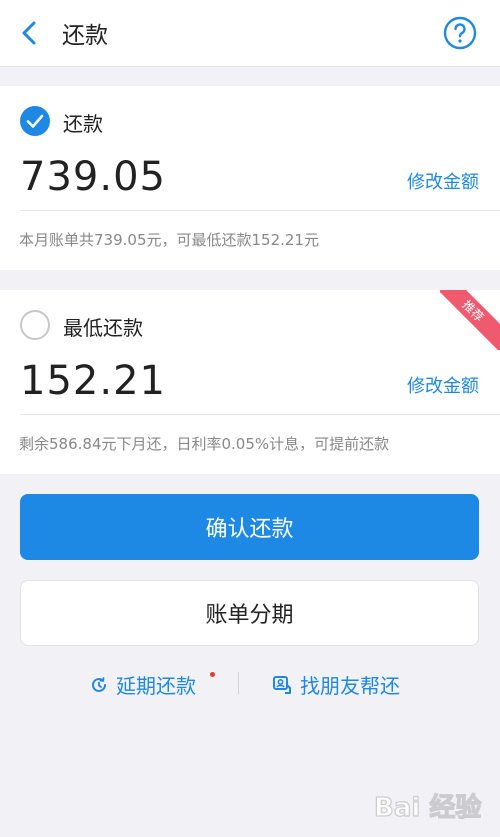 The image size is (500, 837). I want to click on delay-repay-link: 延期还款, so click(143, 684).